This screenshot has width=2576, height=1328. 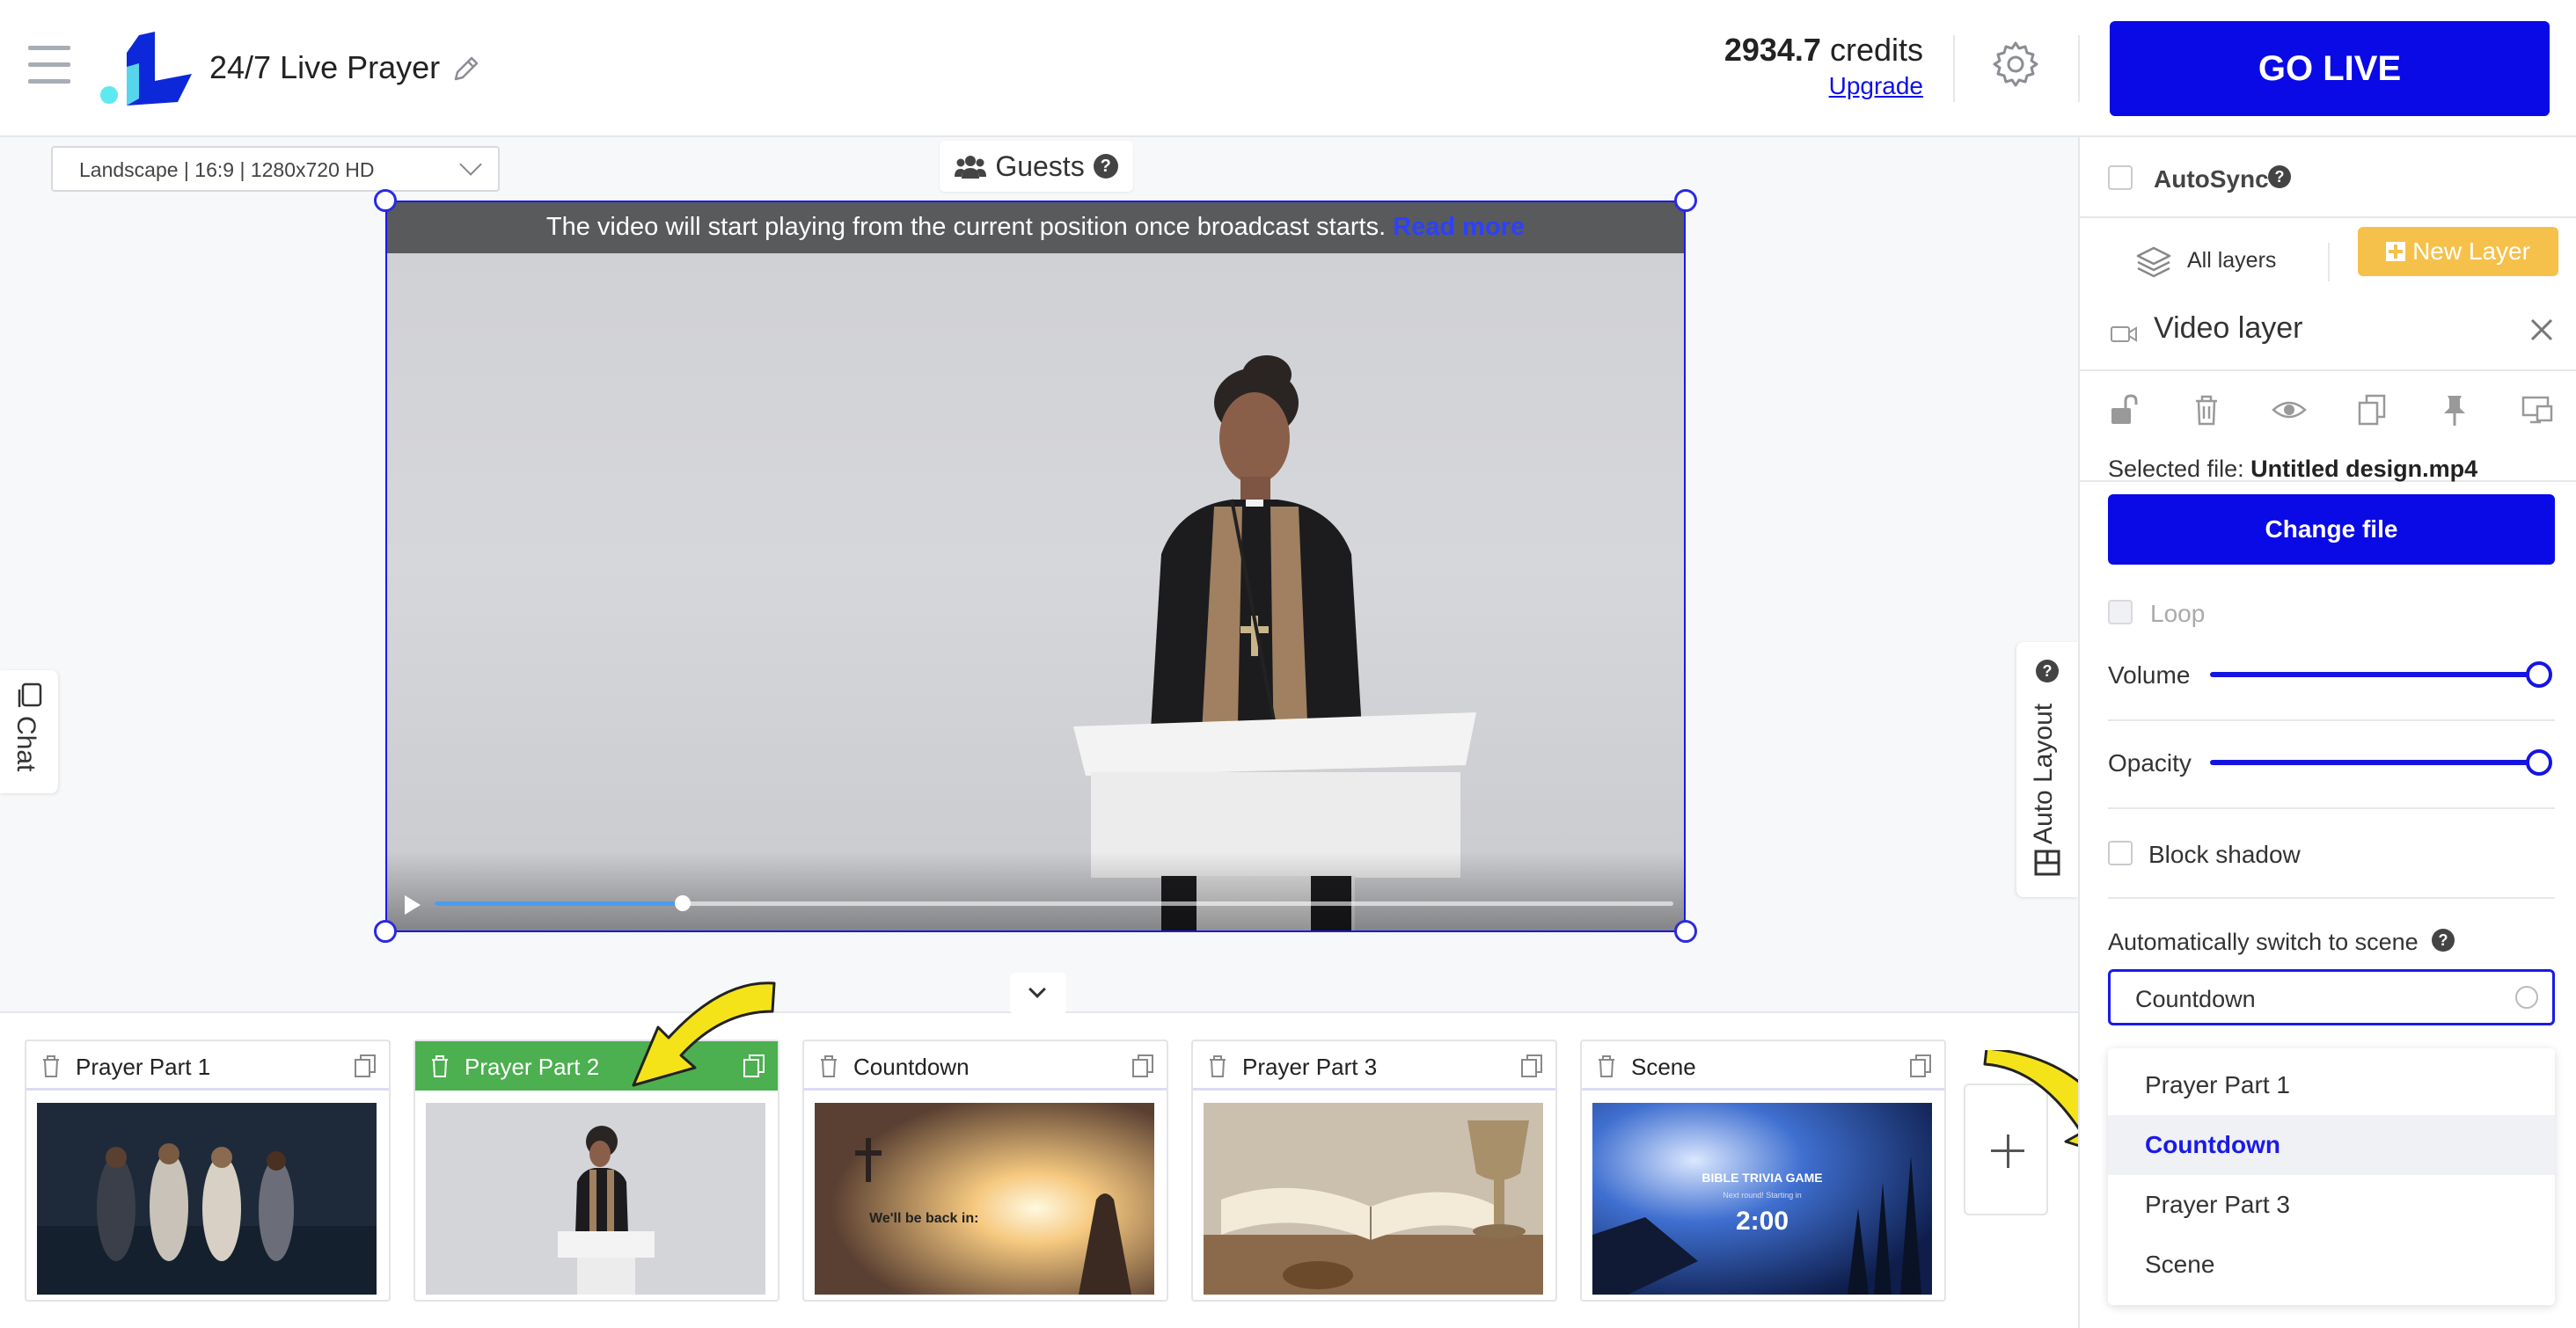 I want to click on read-more-link: Read more, so click(x=1459, y=227).